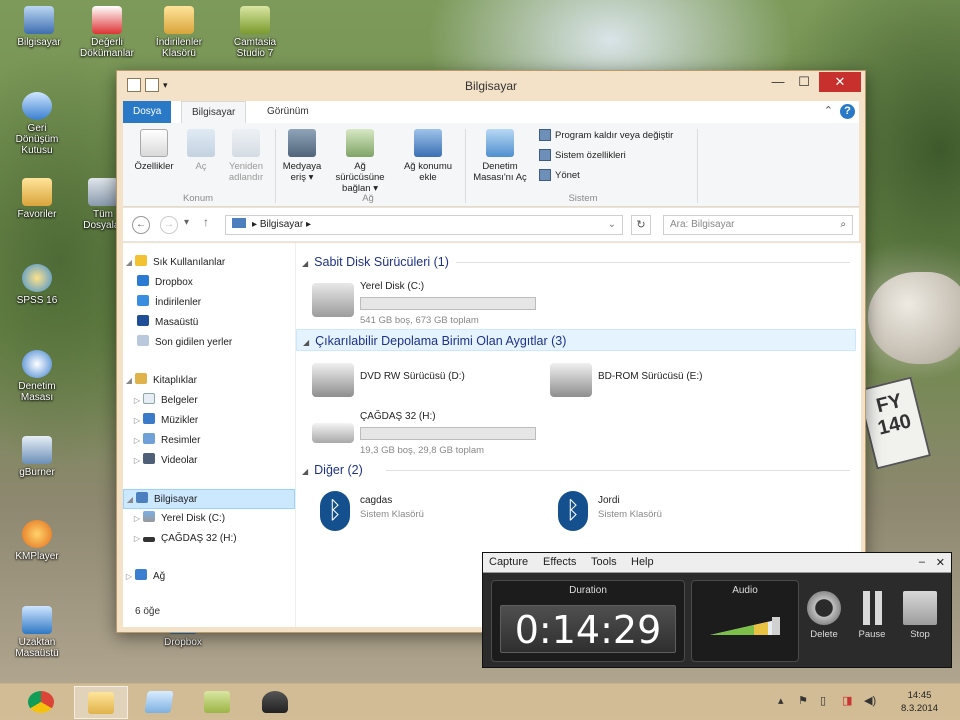 This screenshot has height=720, width=960. Describe the element at coordinates (41, 702) in the screenshot. I see `taskbar-chrome` at that location.